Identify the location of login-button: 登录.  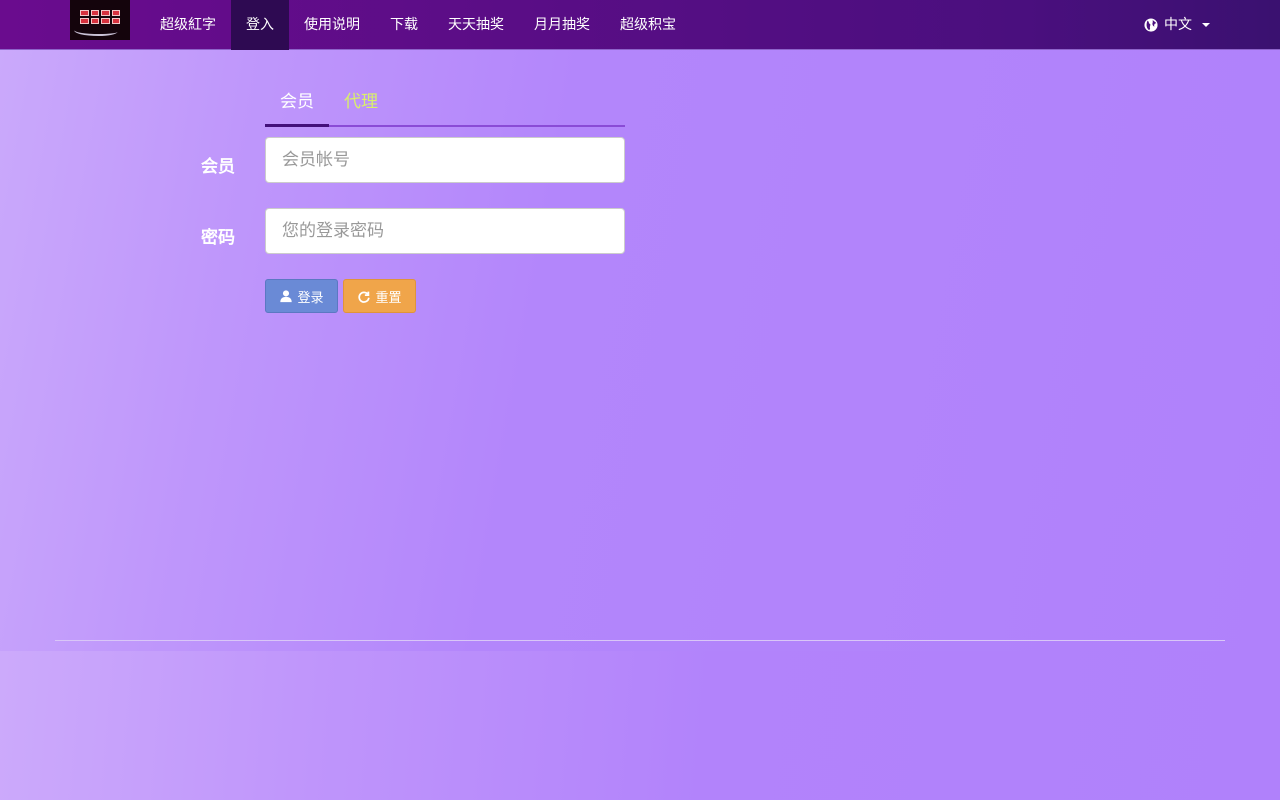
(301, 296).